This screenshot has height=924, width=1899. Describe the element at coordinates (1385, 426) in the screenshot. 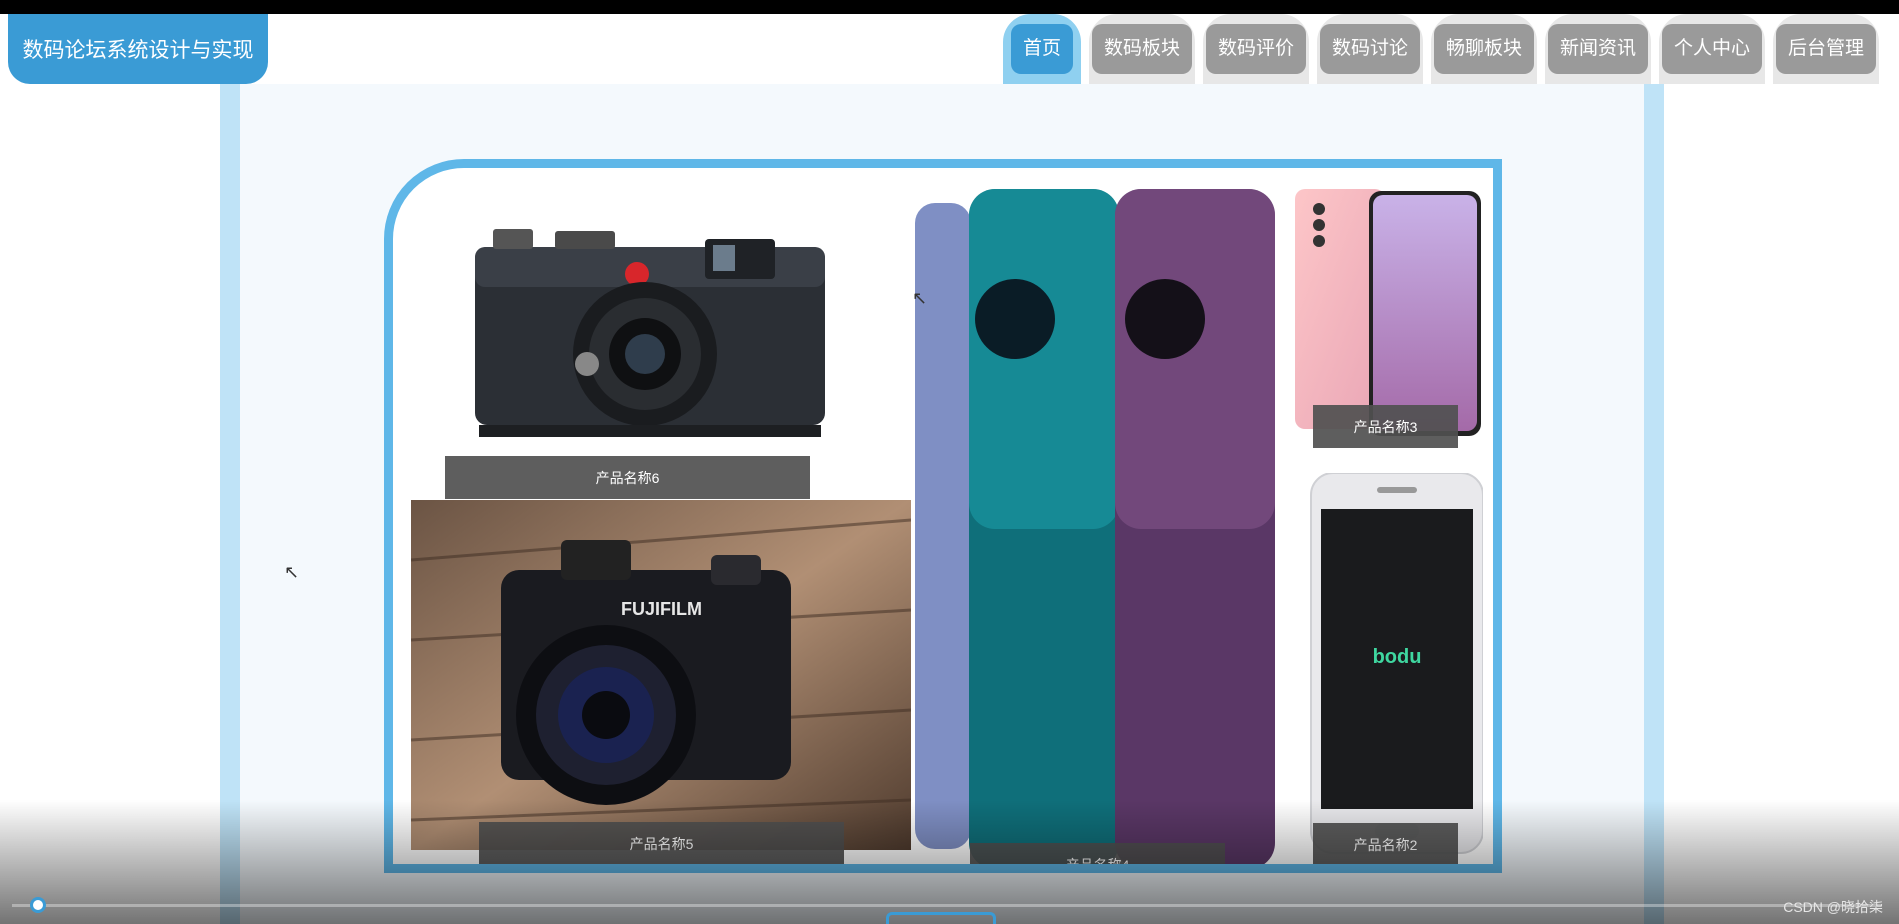

I see `product-caption-3: 产品名称3` at that location.